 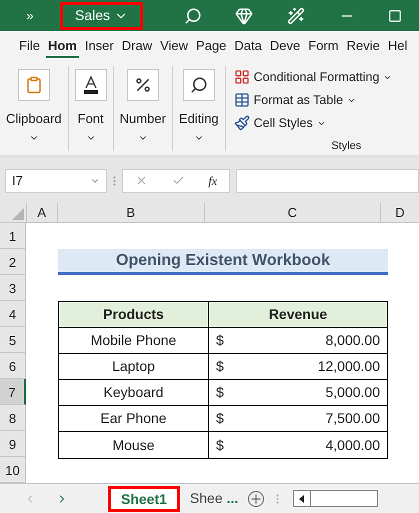 I want to click on row-header: 8, so click(x=13, y=418).